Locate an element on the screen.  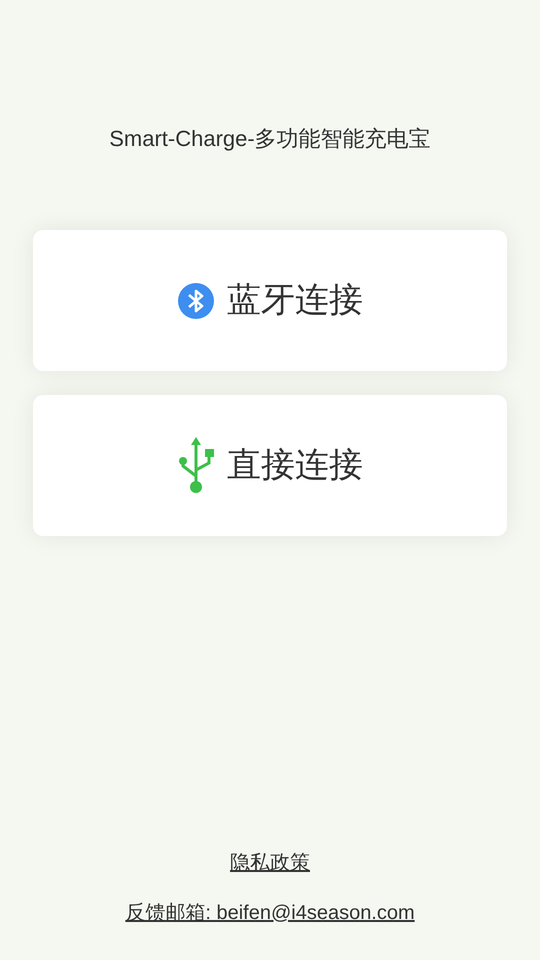
footer-link: 反馈邮箱: beifen@i4season.com is located at coordinates (270, 913).